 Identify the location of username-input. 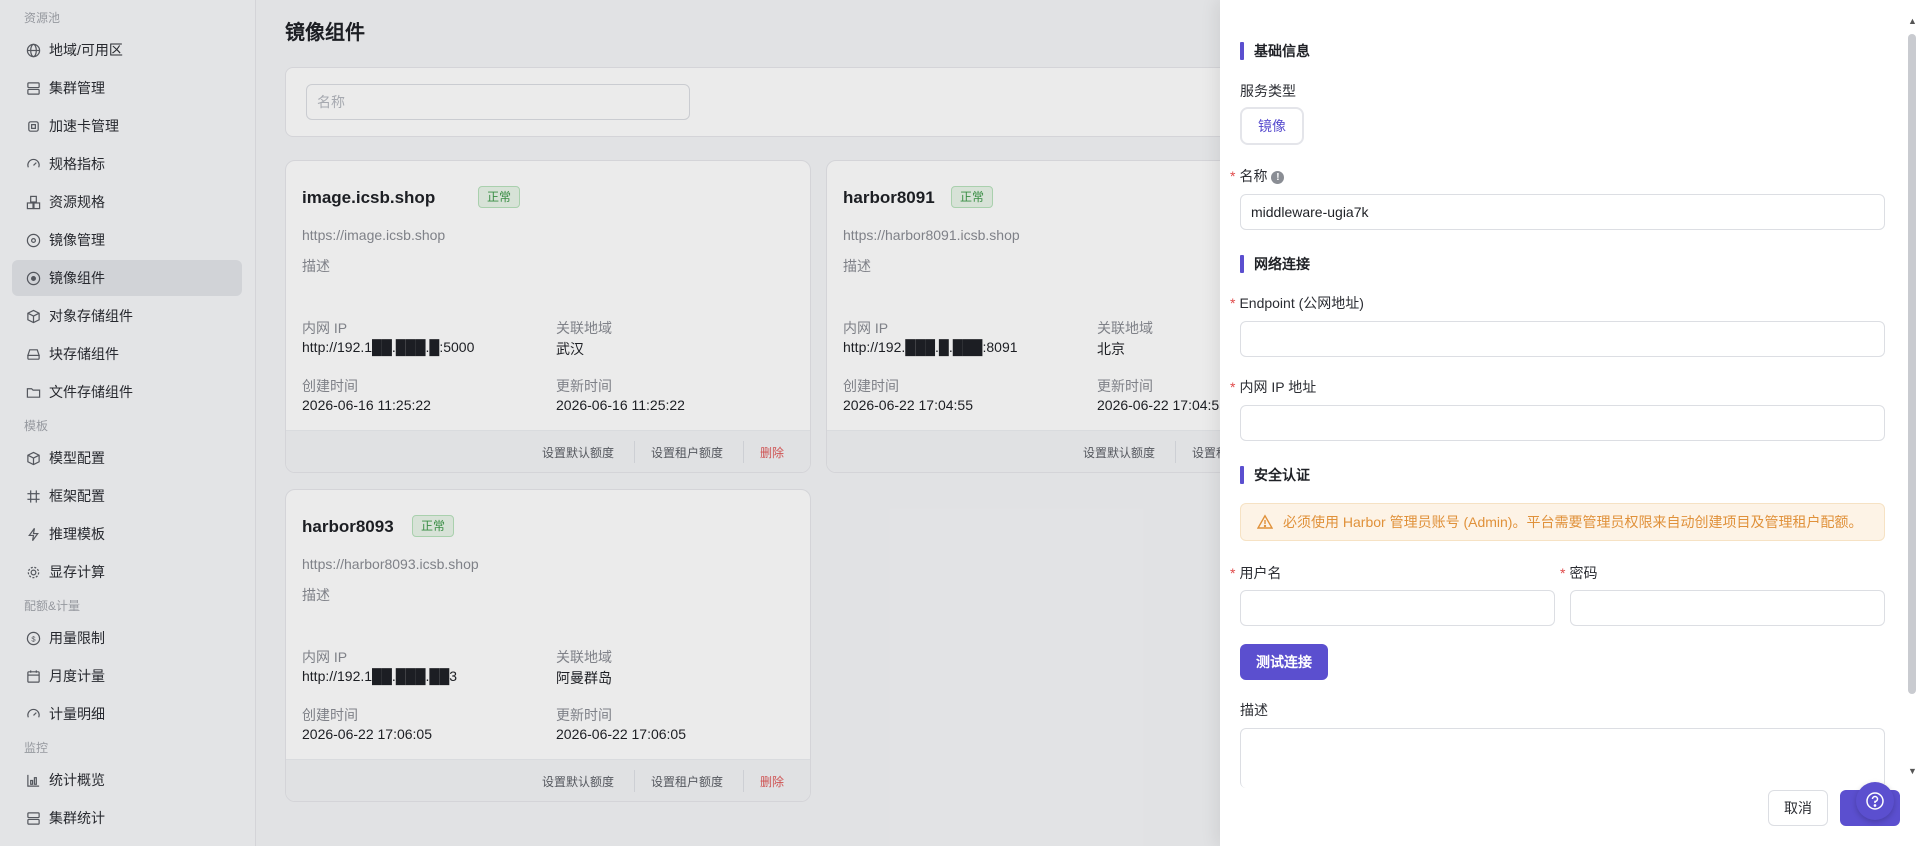
(1397, 608).